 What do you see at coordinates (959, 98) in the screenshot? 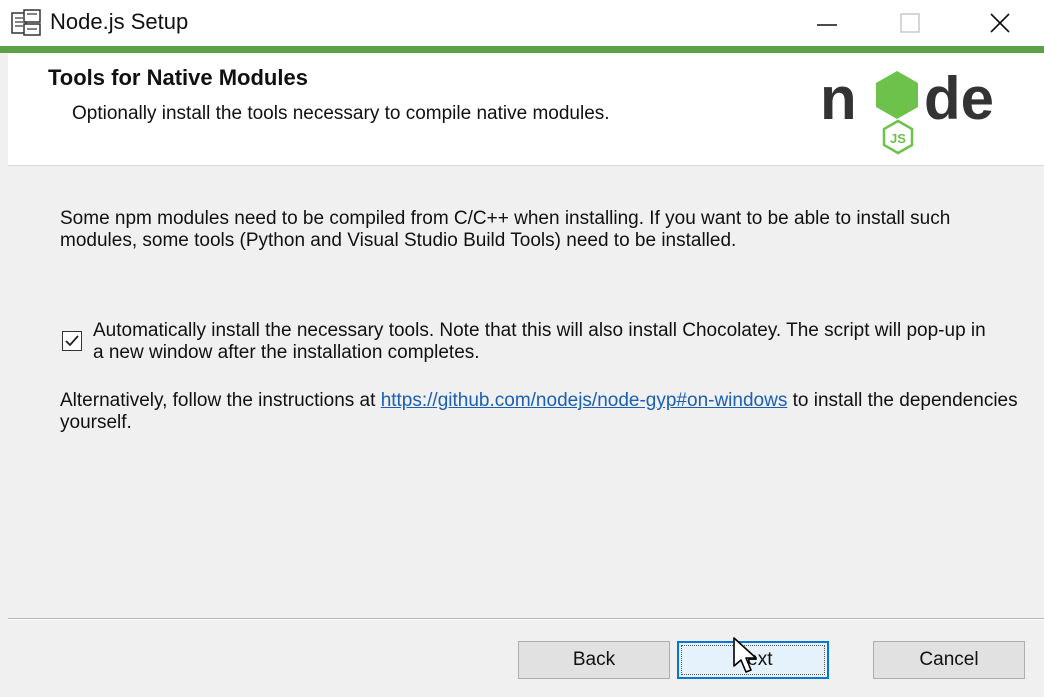
I see `logo-letters-de: de` at bounding box center [959, 98].